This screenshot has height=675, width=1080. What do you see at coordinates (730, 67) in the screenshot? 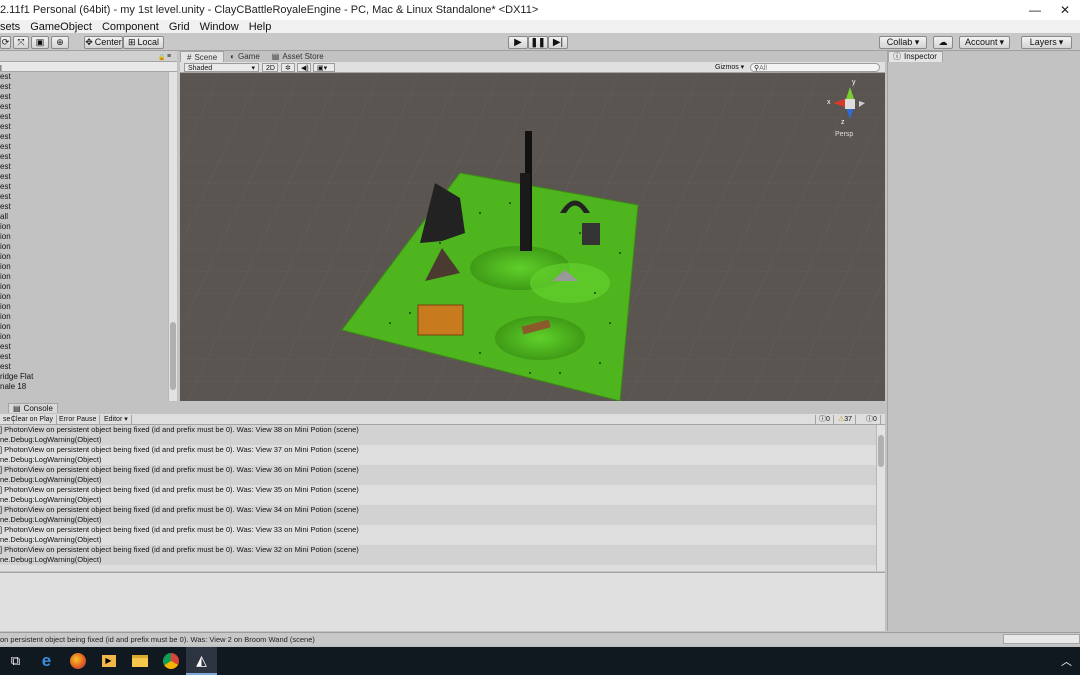
I see `gizmos-dropdown: Gizmos ▾` at bounding box center [730, 67].